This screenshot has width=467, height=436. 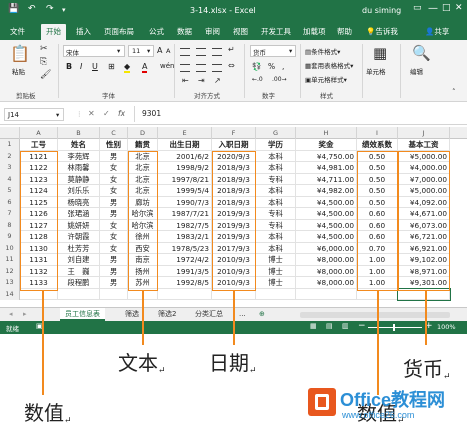 What do you see at coordinates (185, 248) in the screenshot?
I see `table-cell: 1978/5/23` at bounding box center [185, 248].